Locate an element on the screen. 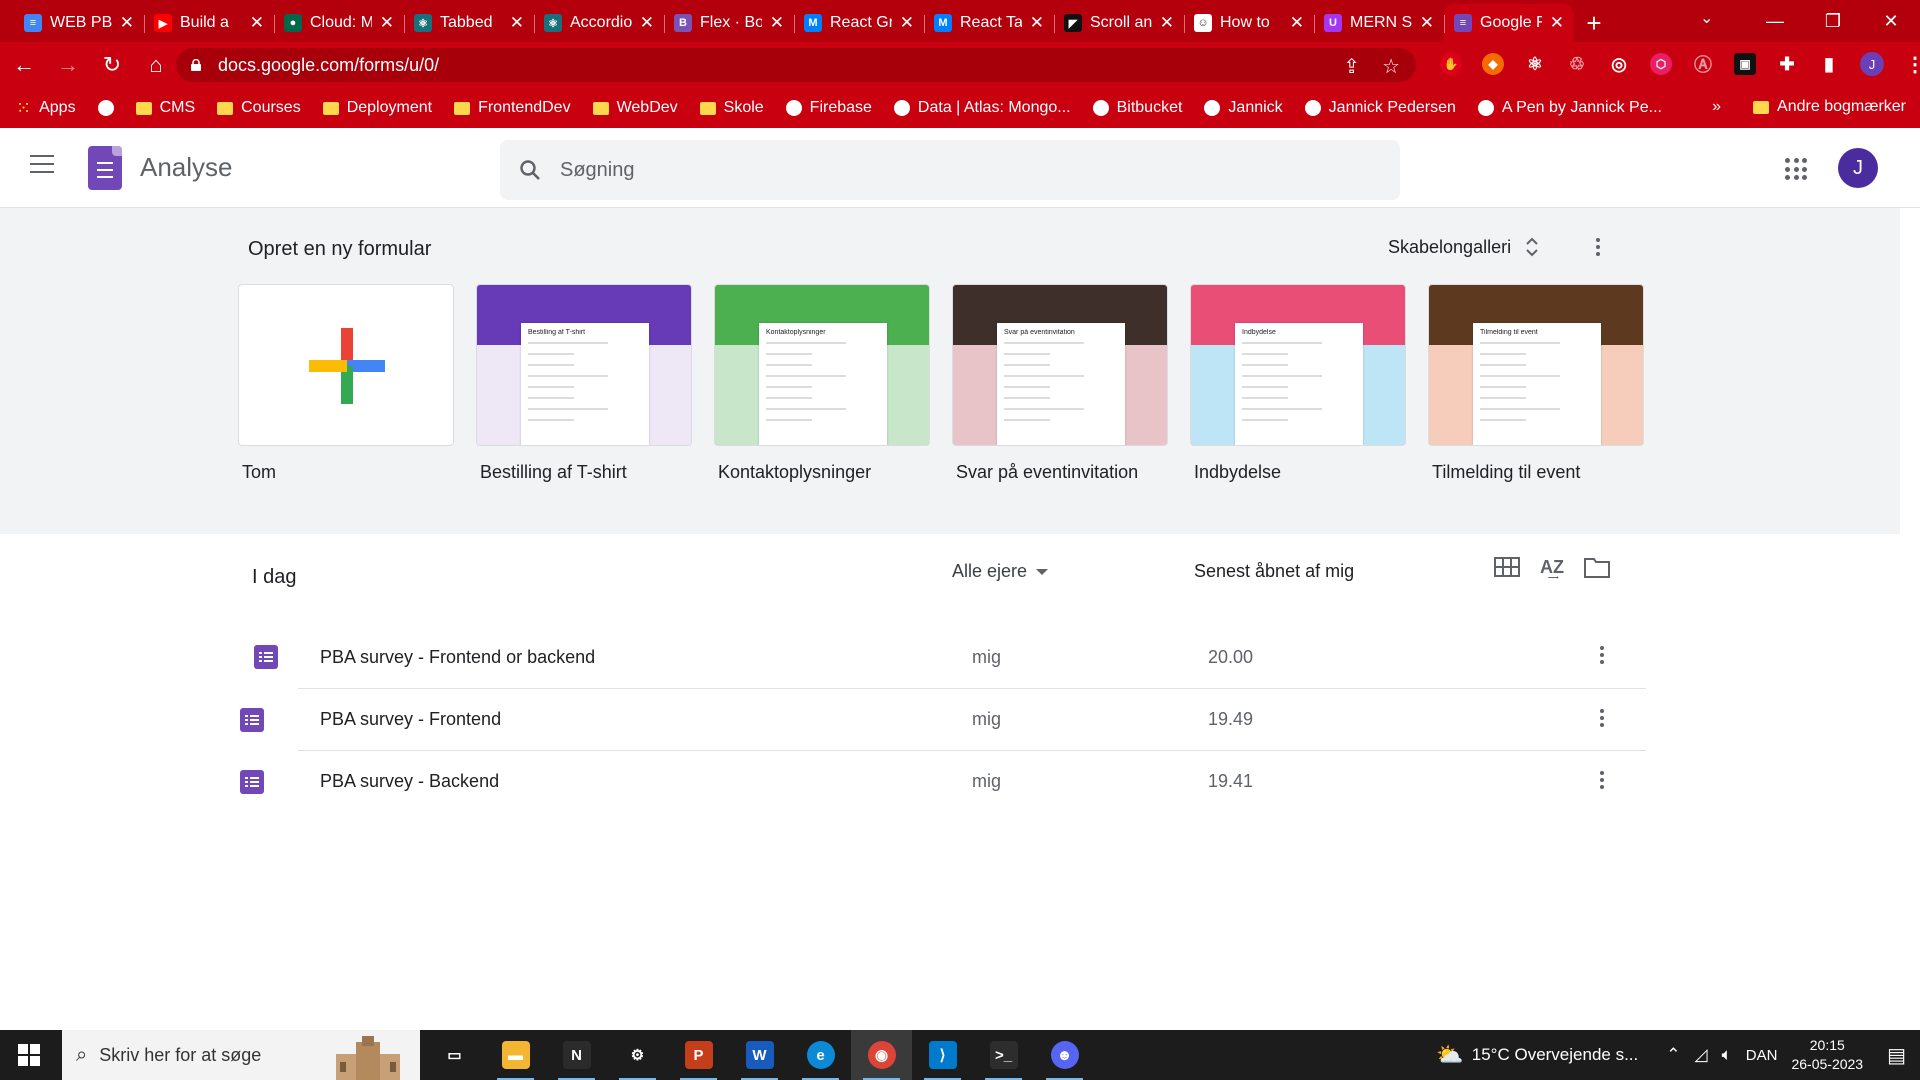 Image resolution: width=1920 pixels, height=1080 pixels. sort-order-label: Senest åbnet af mig is located at coordinates (1274, 571).